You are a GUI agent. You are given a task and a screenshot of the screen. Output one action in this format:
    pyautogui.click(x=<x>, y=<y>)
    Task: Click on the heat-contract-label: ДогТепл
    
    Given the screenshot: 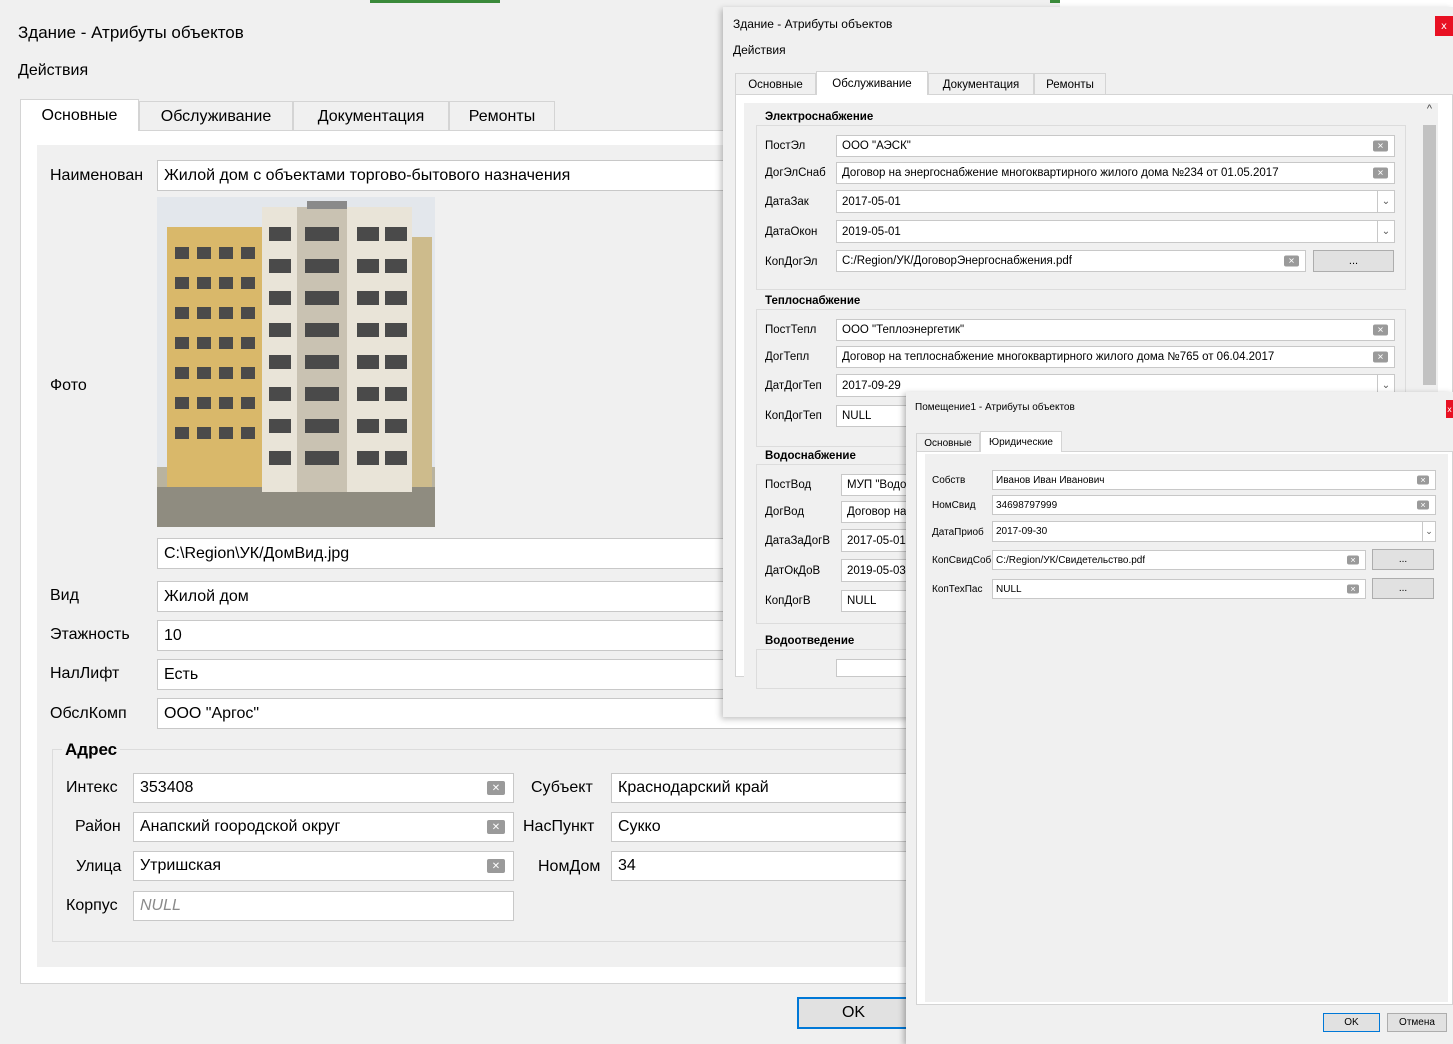 What is the action you would take?
    pyautogui.click(x=787, y=357)
    